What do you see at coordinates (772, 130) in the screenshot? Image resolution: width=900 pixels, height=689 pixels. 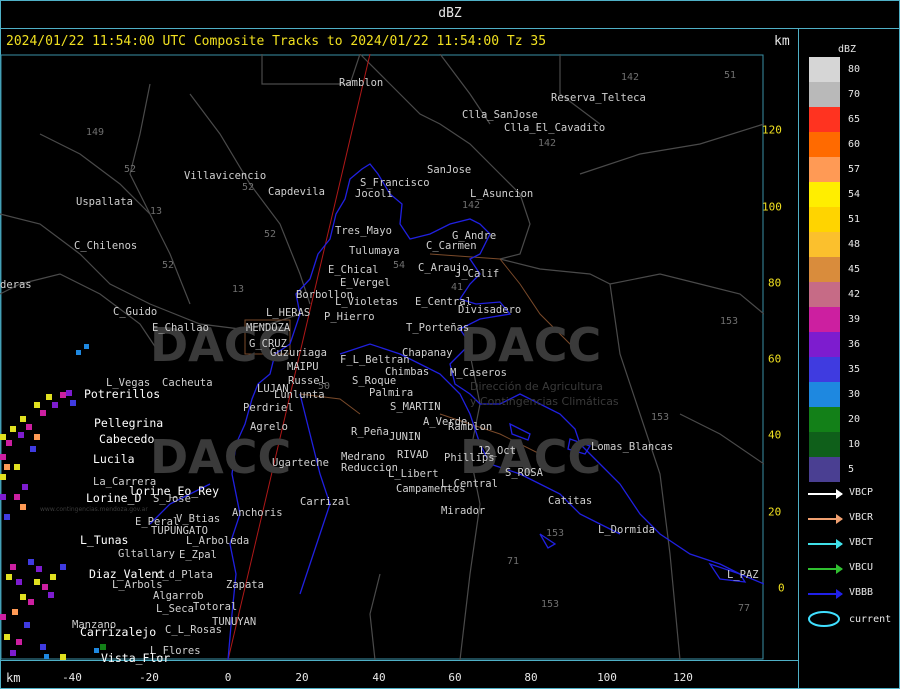 I see `y-tick-label: 120` at bounding box center [772, 130].